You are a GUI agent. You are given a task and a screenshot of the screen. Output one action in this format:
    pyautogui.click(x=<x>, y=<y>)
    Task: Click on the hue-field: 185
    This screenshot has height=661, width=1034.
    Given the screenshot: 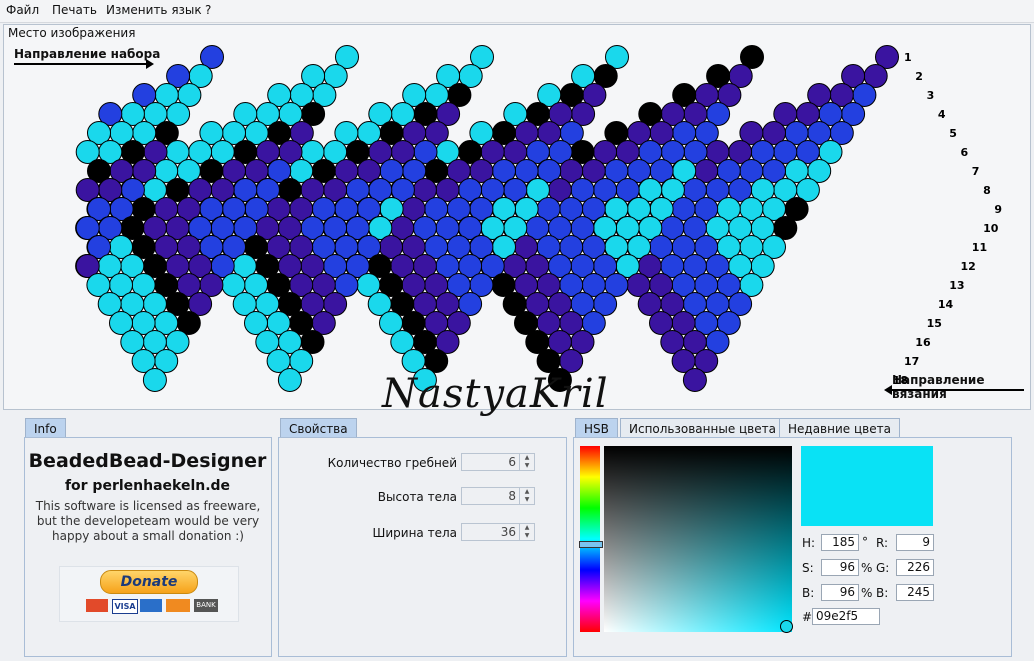 What is the action you would take?
    pyautogui.click(x=840, y=542)
    